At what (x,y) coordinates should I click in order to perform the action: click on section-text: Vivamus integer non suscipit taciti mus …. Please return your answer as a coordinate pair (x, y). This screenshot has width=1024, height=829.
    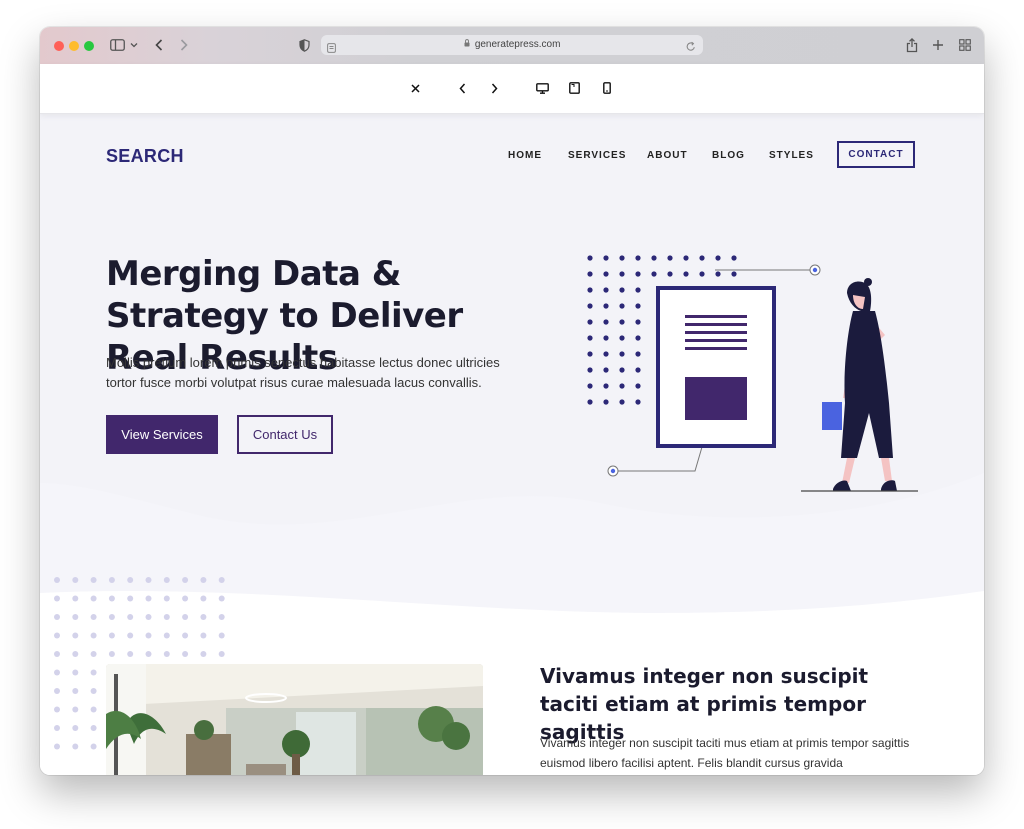
    Looking at the image, I should click on (725, 753).